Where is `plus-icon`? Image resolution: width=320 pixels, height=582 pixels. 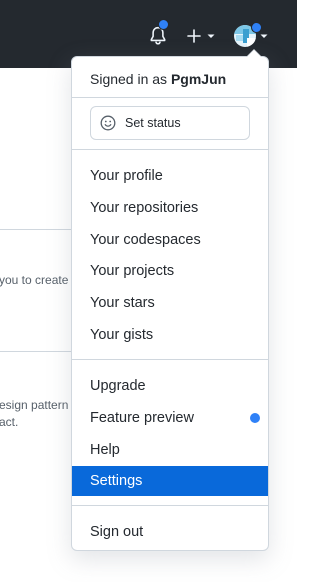
plus-icon is located at coordinates (194, 36).